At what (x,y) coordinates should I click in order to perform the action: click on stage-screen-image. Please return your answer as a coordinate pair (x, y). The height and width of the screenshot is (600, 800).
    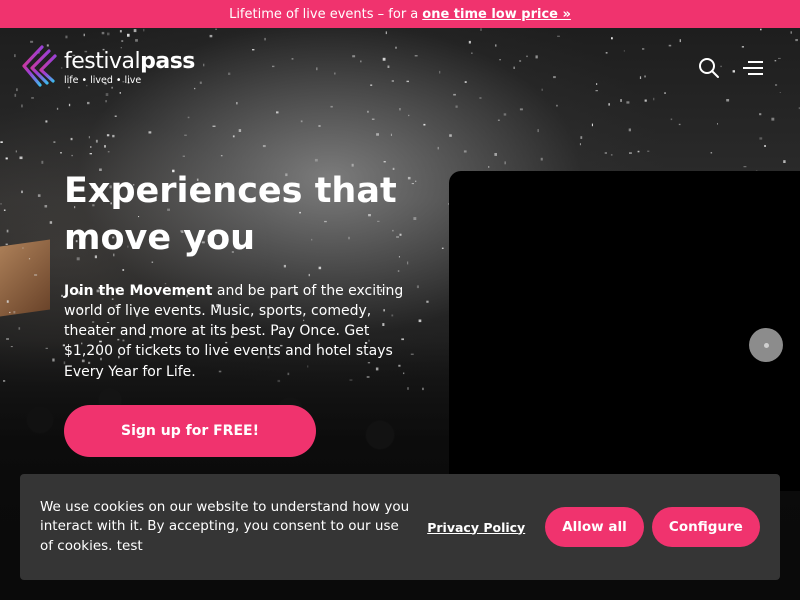
    Looking at the image, I should click on (25, 278).